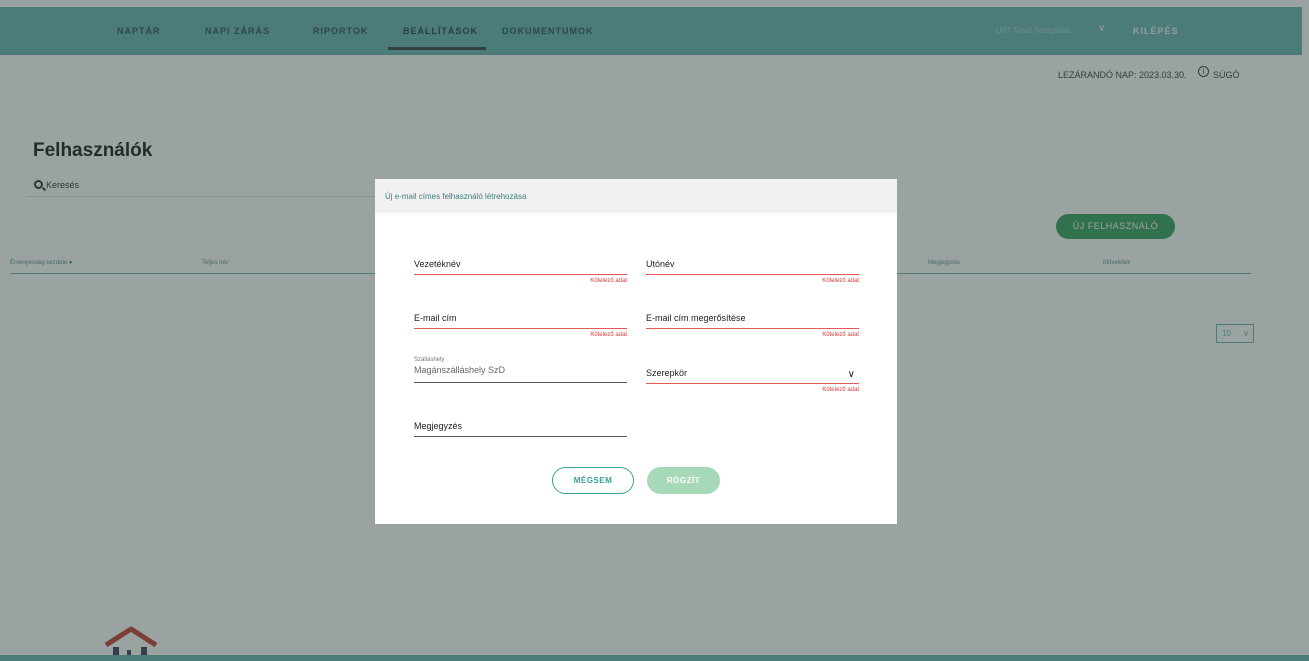  Describe the element at coordinates (593, 480) in the screenshot. I see `cancel-button: MÉGSEM` at that location.